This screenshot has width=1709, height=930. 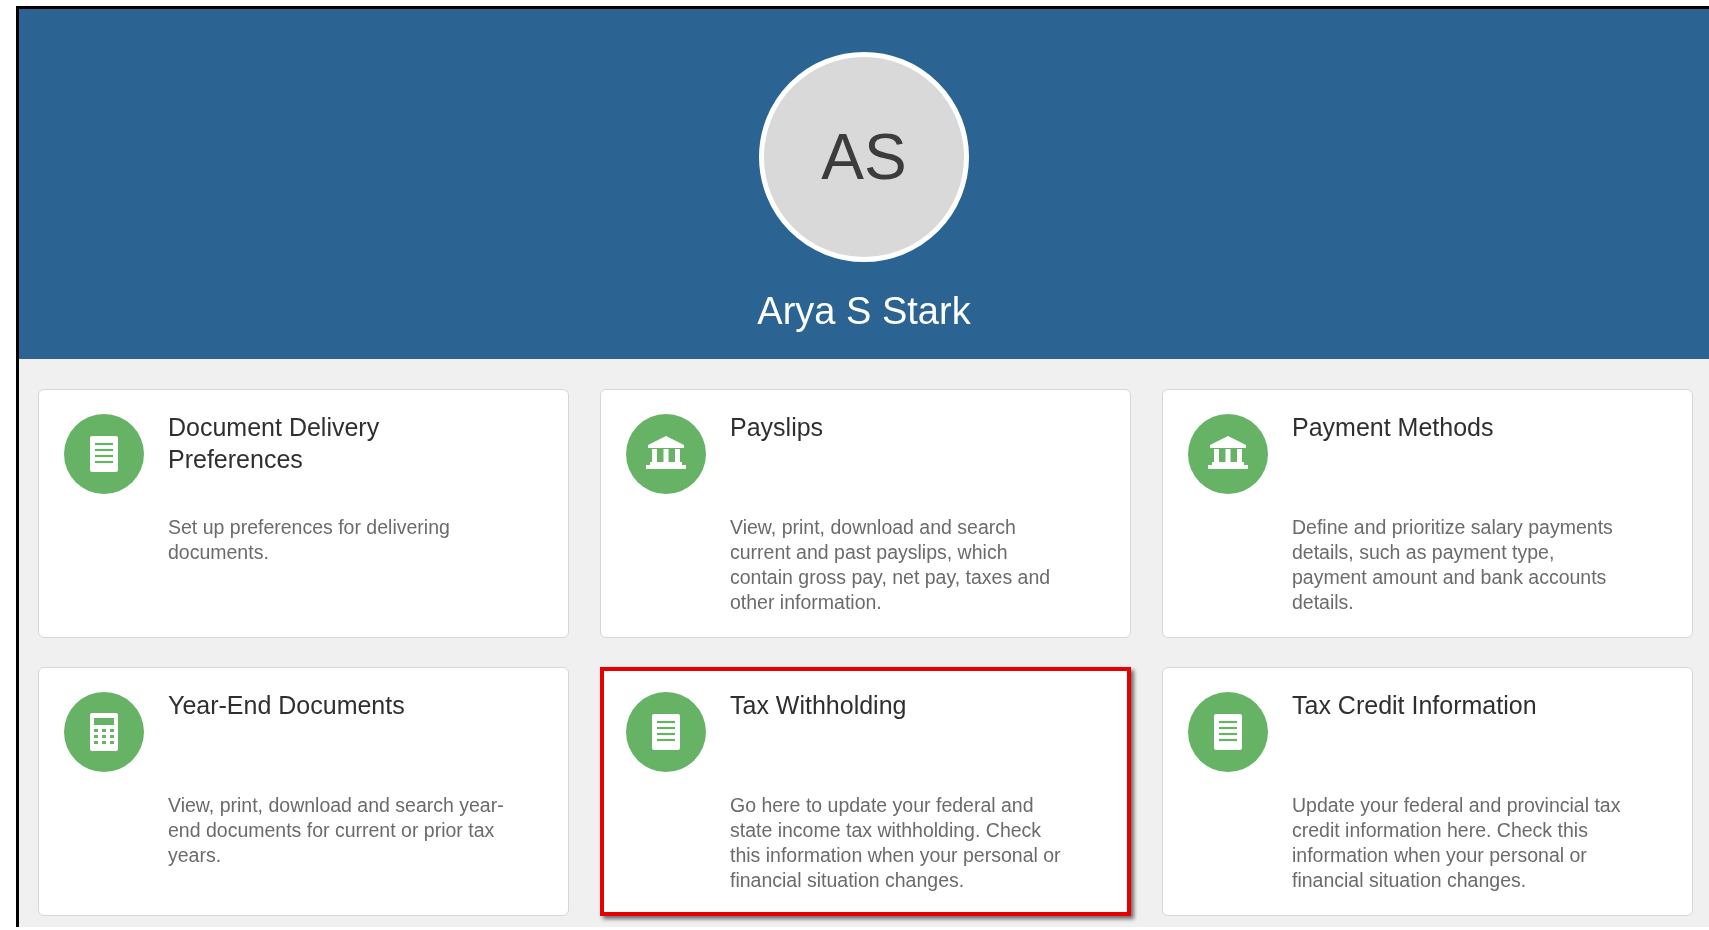 What do you see at coordinates (1457, 843) in the screenshot?
I see `card-description: Update your federal and provincial tax credit information here. Check this information when your personal or financial situation changes.` at bounding box center [1457, 843].